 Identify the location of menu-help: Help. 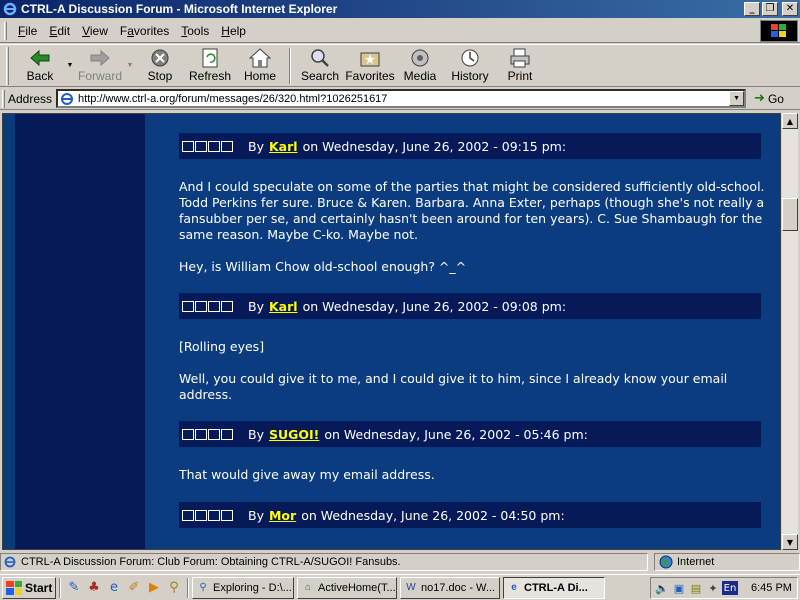
(233, 31).